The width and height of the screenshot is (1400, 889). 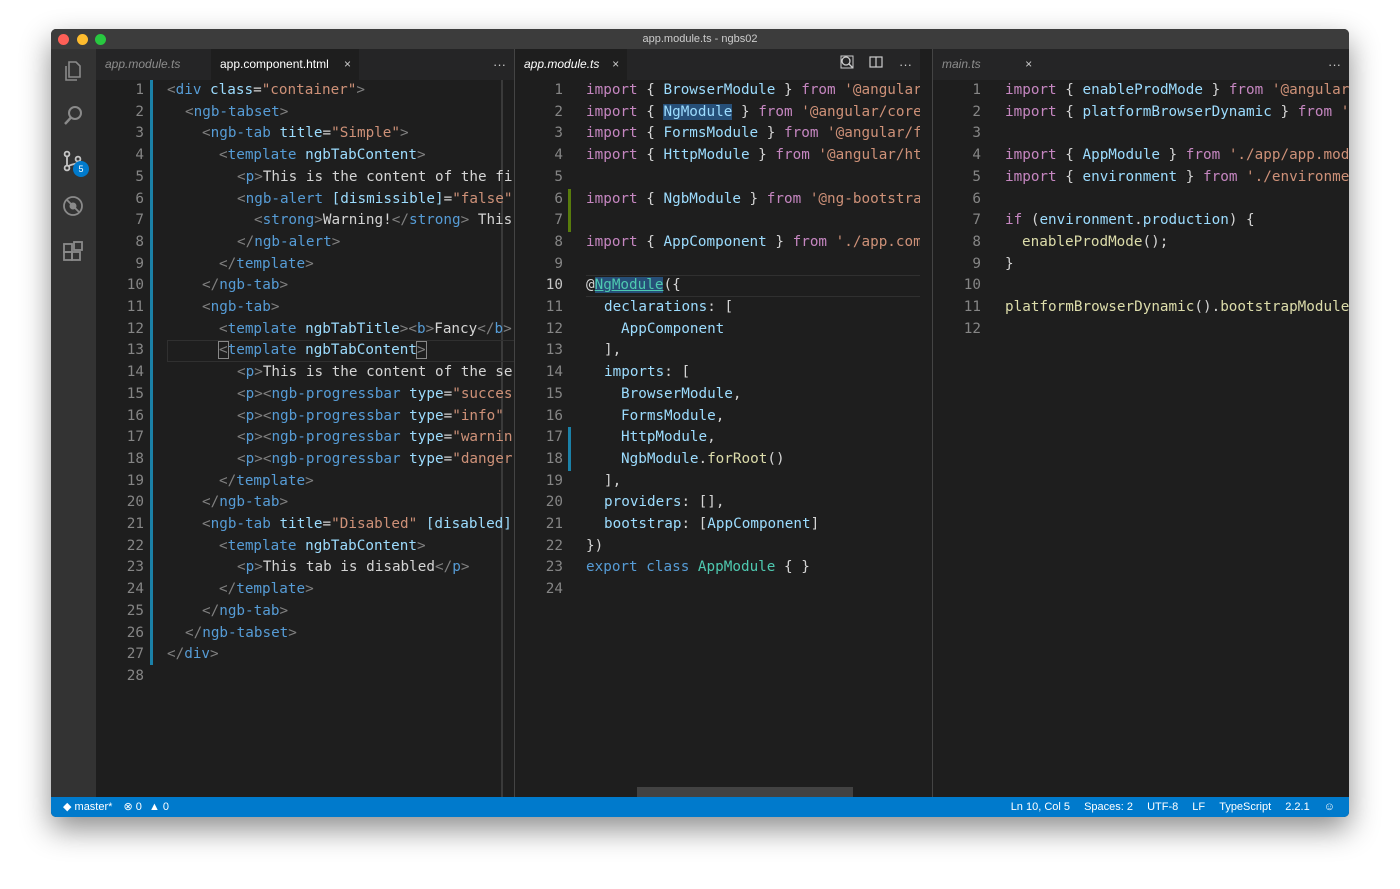 What do you see at coordinates (876, 64) in the screenshot?
I see `split-editor-icon` at bounding box center [876, 64].